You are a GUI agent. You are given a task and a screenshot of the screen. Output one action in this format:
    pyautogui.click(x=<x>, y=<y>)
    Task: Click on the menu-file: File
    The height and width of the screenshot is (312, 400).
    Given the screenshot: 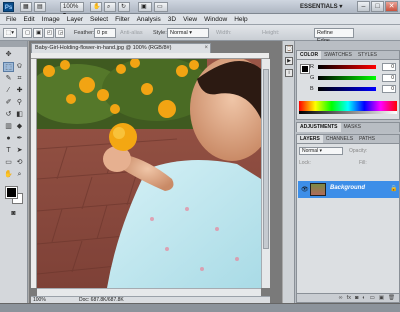 What is the action you would take?
    pyautogui.click(x=11, y=19)
    